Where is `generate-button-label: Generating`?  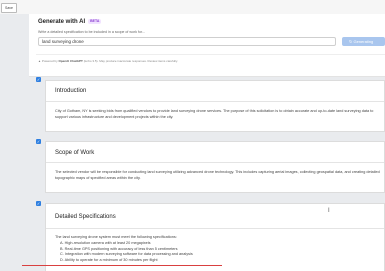
generate-button-label: Generating is located at coordinates (363, 41).